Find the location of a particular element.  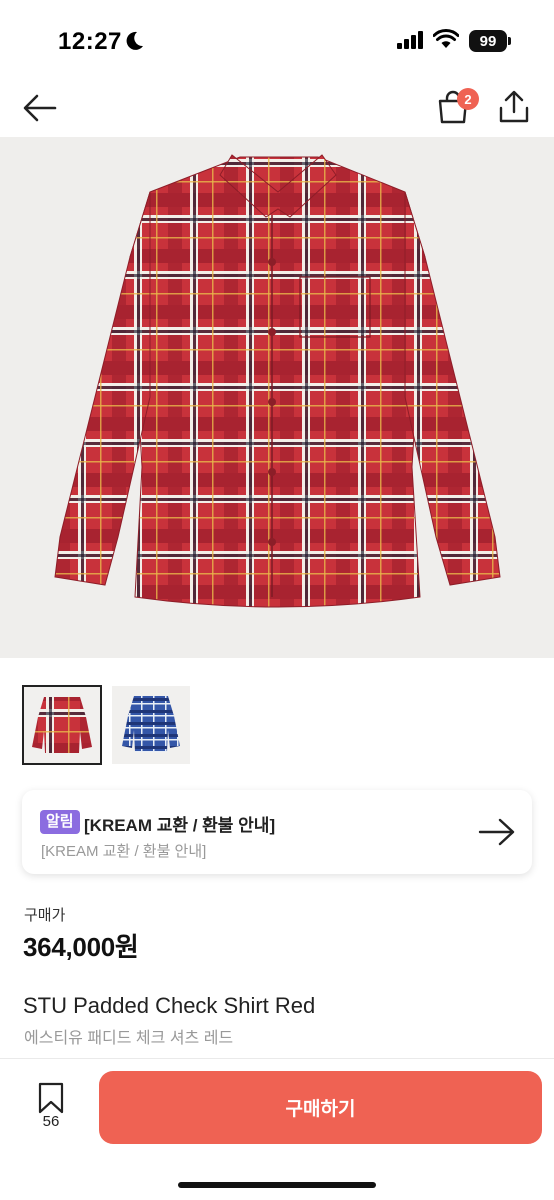

status-bar: 12:27 99 is located at coordinates (277, 40).